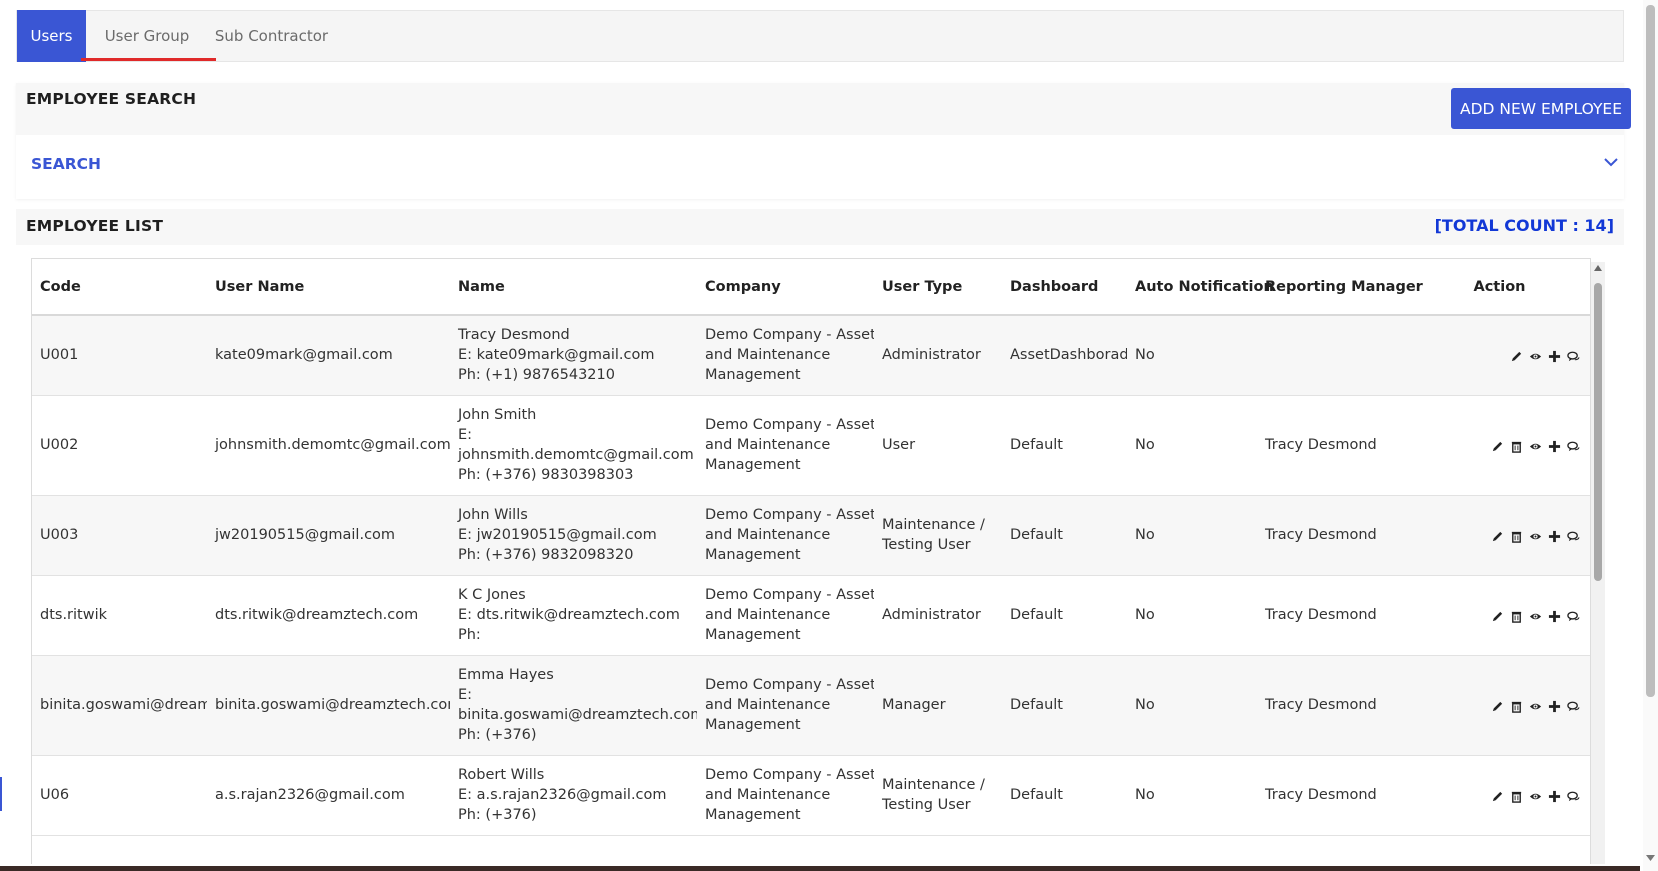  I want to click on column-header-name: Name, so click(573, 287).